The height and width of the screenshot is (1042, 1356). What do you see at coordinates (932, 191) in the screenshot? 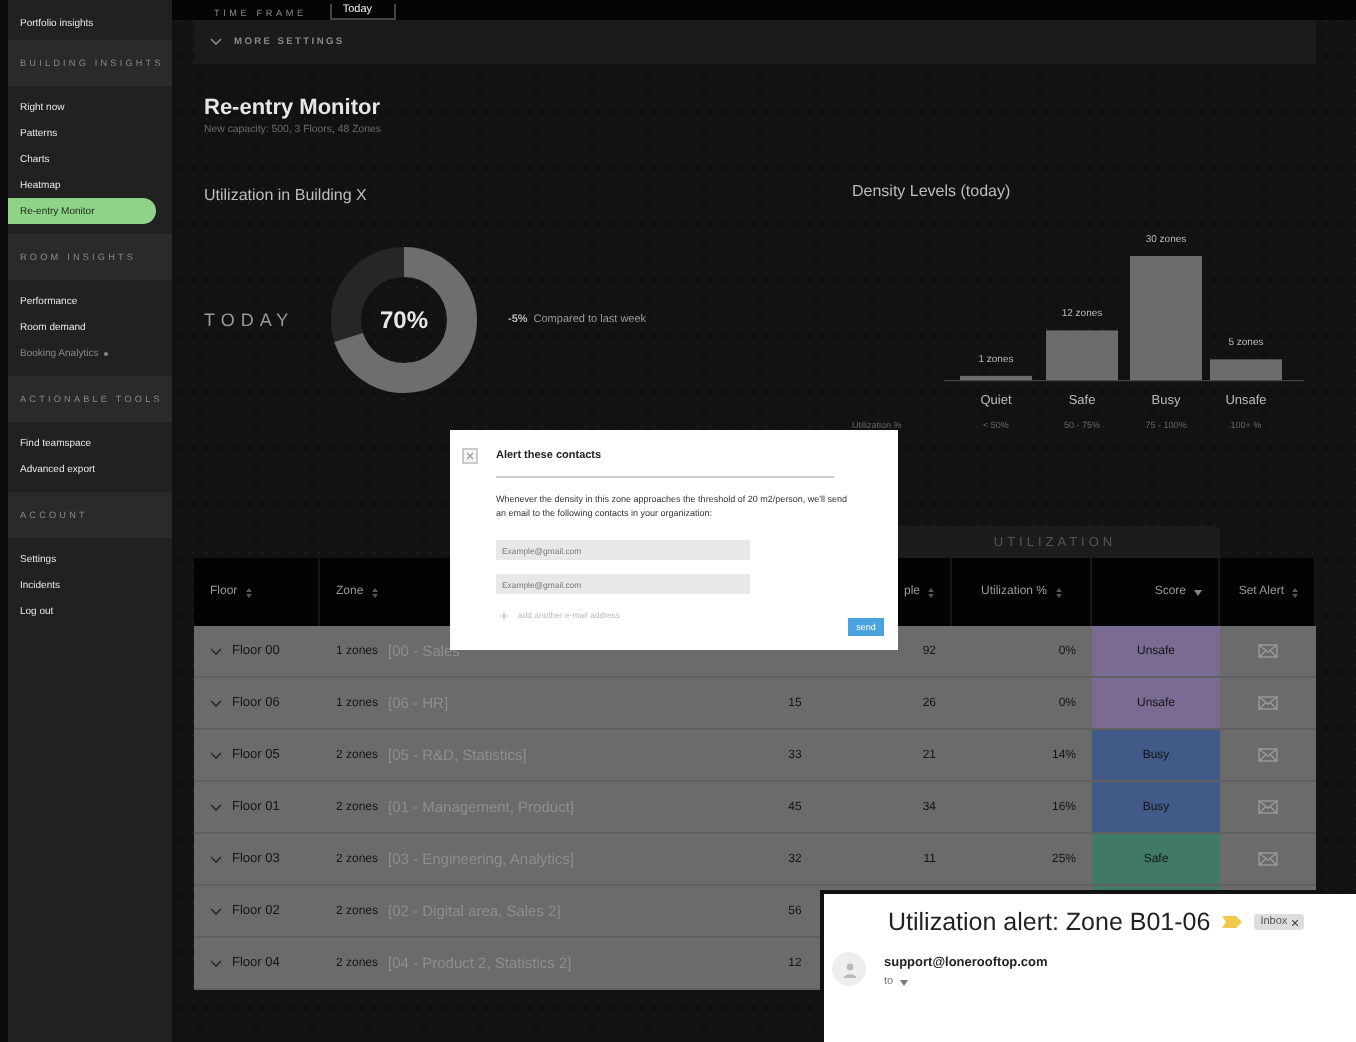
I see `section-heading: Density Levels (today)` at bounding box center [932, 191].